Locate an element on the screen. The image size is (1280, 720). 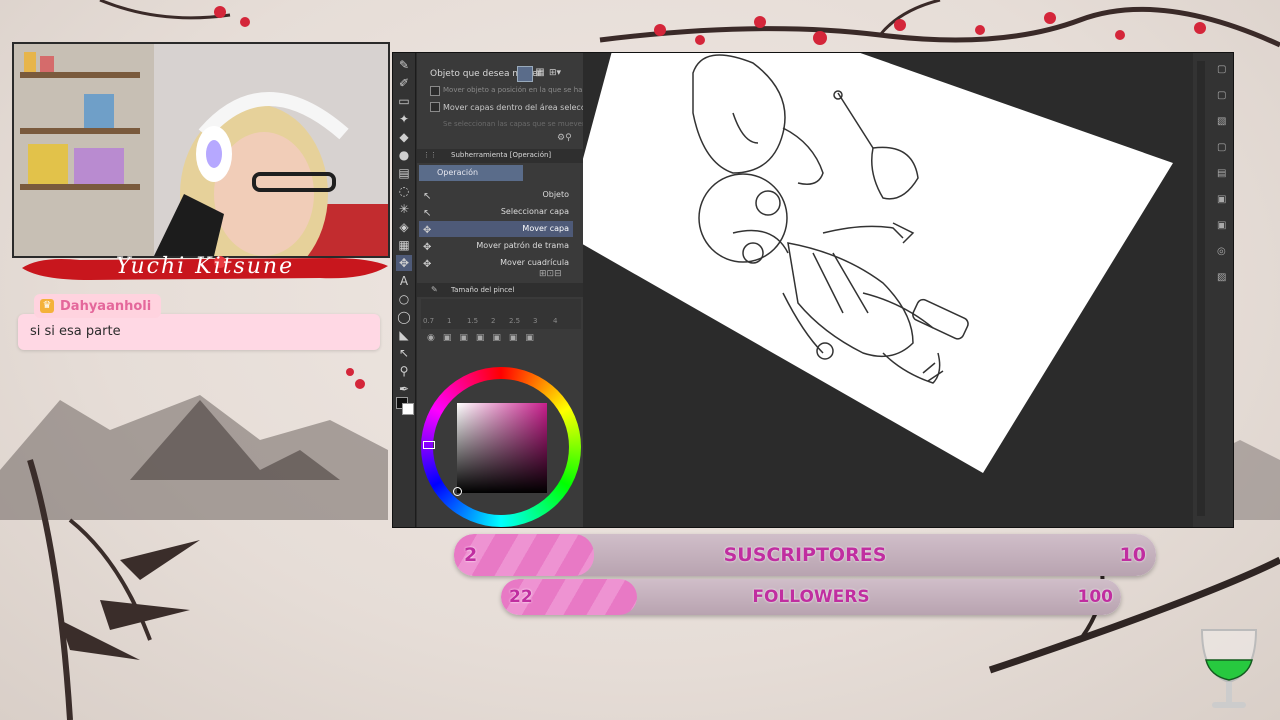
pencil-icon: ✎ is located at coordinates (434, 289).